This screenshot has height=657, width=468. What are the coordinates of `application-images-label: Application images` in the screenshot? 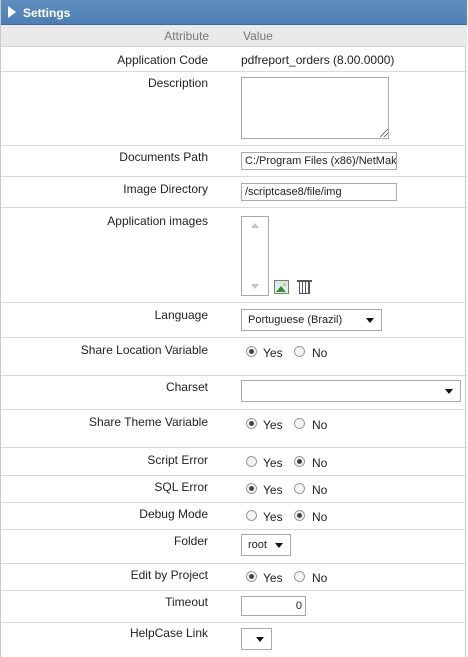 It's located at (157, 221).